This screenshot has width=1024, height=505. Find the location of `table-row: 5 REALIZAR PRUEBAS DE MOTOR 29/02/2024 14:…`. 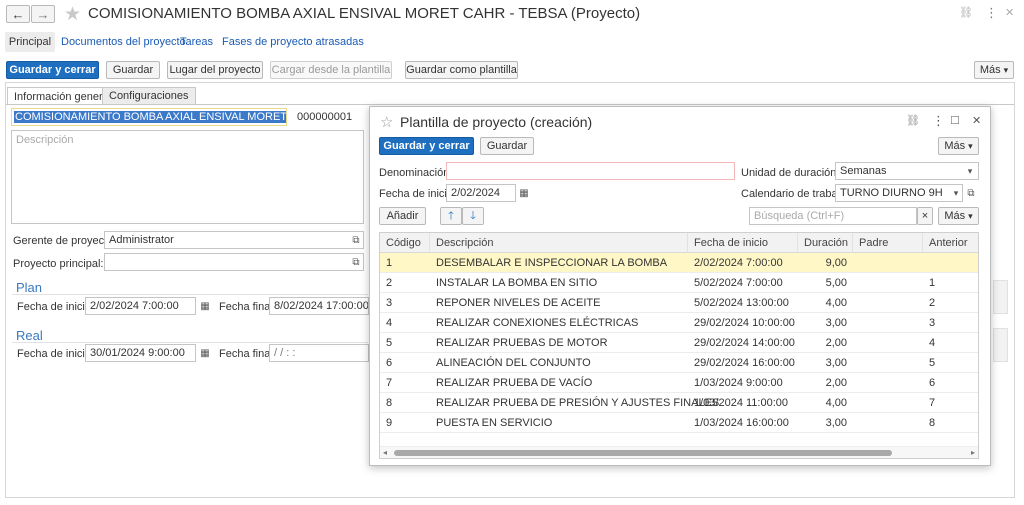

table-row: 5 REALIZAR PRUEBAS DE MOTOR 29/02/2024 14:… is located at coordinates (679, 343).